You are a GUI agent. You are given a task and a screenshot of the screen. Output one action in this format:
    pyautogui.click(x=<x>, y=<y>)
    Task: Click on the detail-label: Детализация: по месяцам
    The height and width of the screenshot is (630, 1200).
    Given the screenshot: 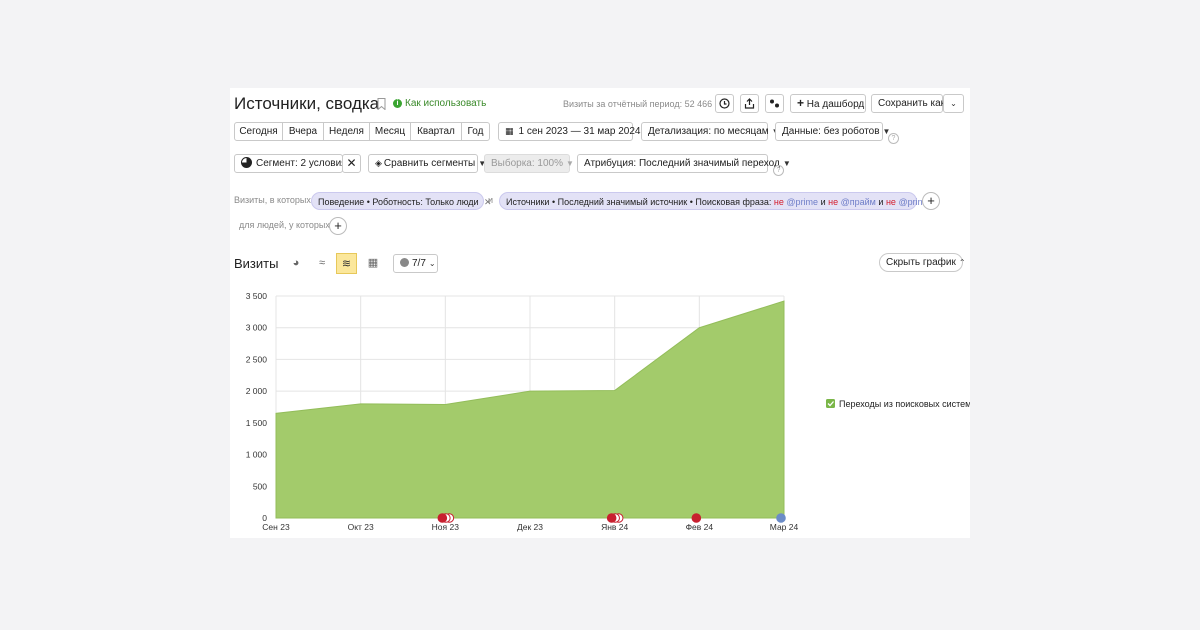 What is the action you would take?
    pyautogui.click(x=708, y=131)
    